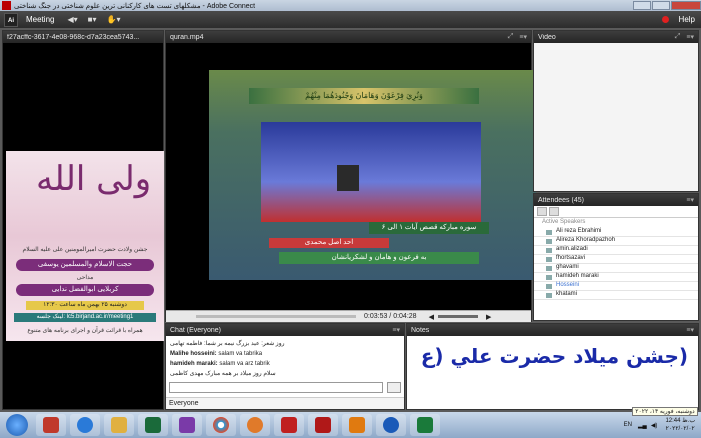 Image resolution: width=701 pixels, height=438 pixels. I want to click on attendee-row: ghavami, so click(616, 268).